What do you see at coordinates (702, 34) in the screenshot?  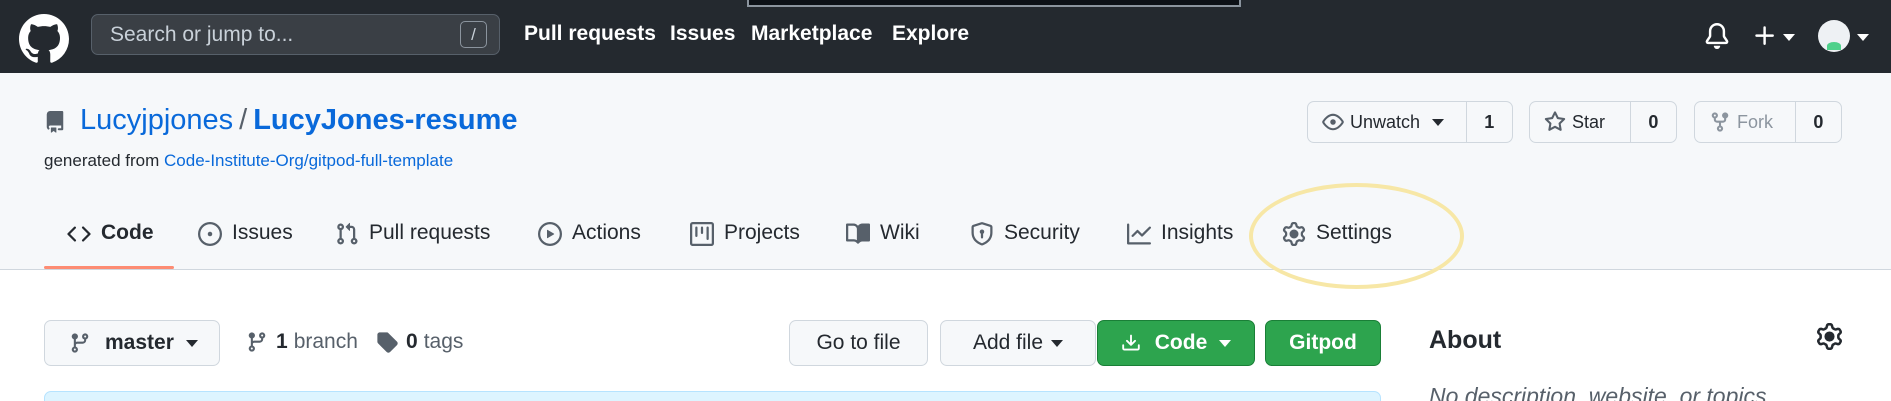 I see `nav-issues: Issues` at bounding box center [702, 34].